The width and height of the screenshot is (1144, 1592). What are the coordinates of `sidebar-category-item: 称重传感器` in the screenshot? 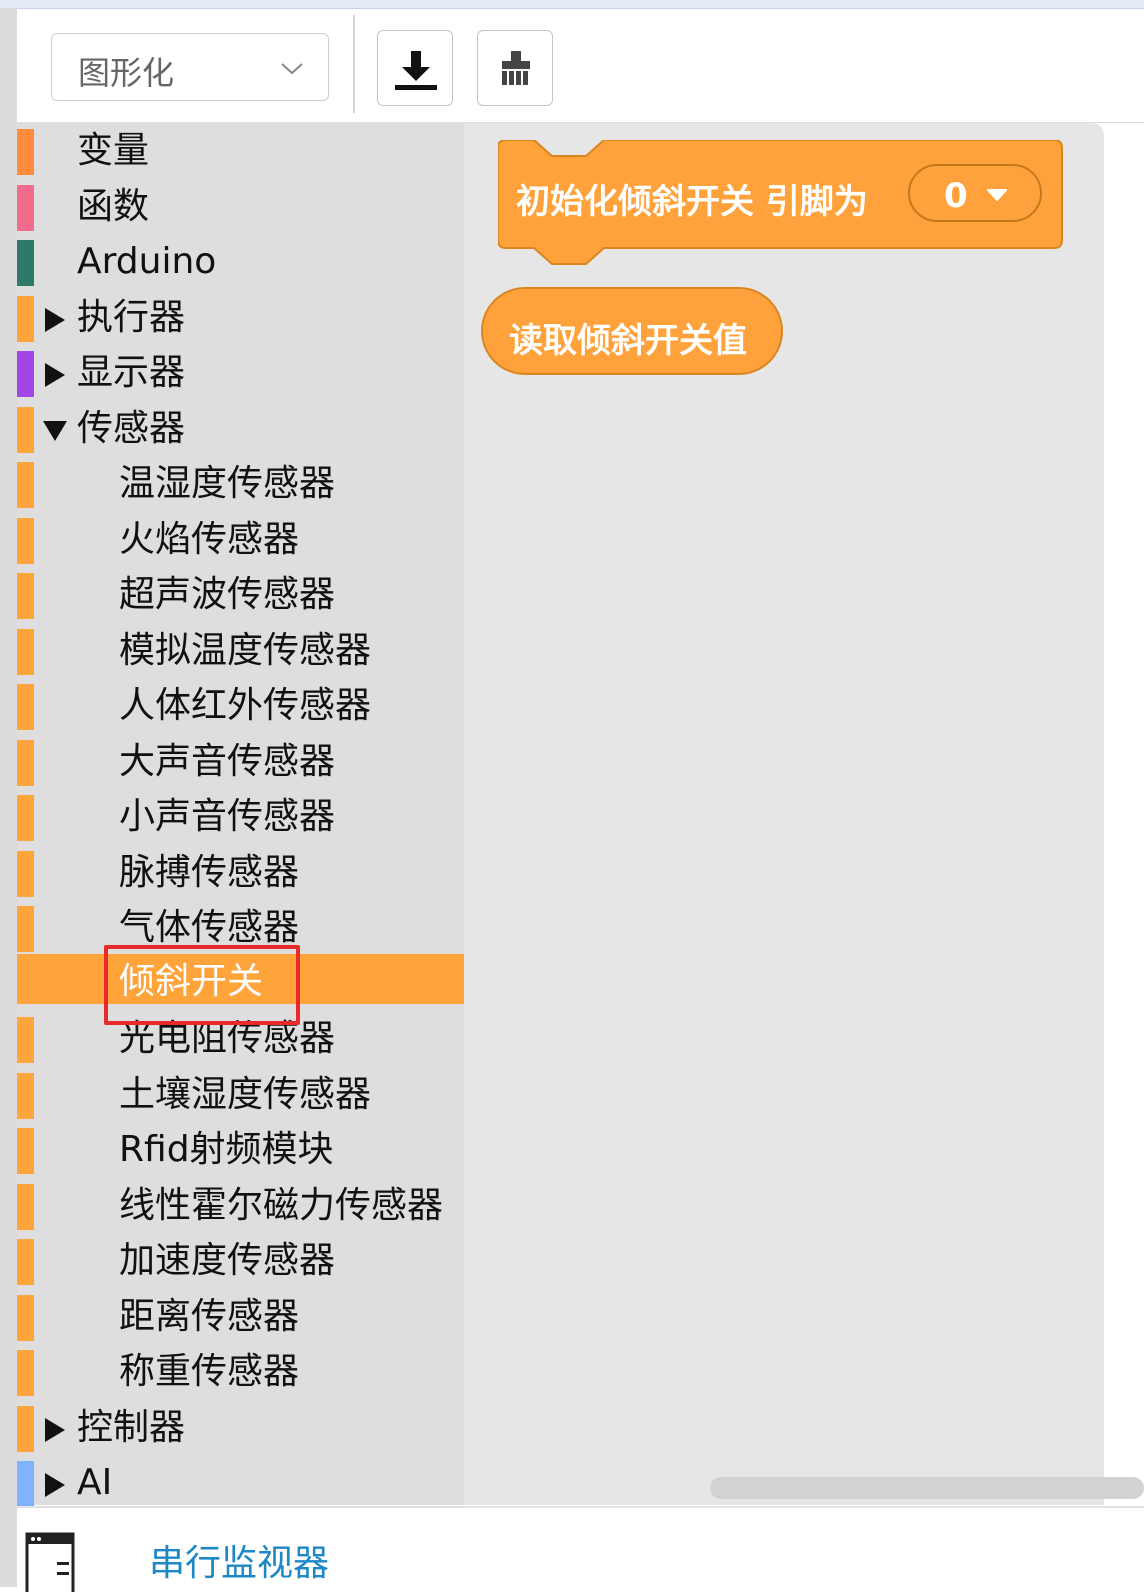 It's located at (240, 1372).